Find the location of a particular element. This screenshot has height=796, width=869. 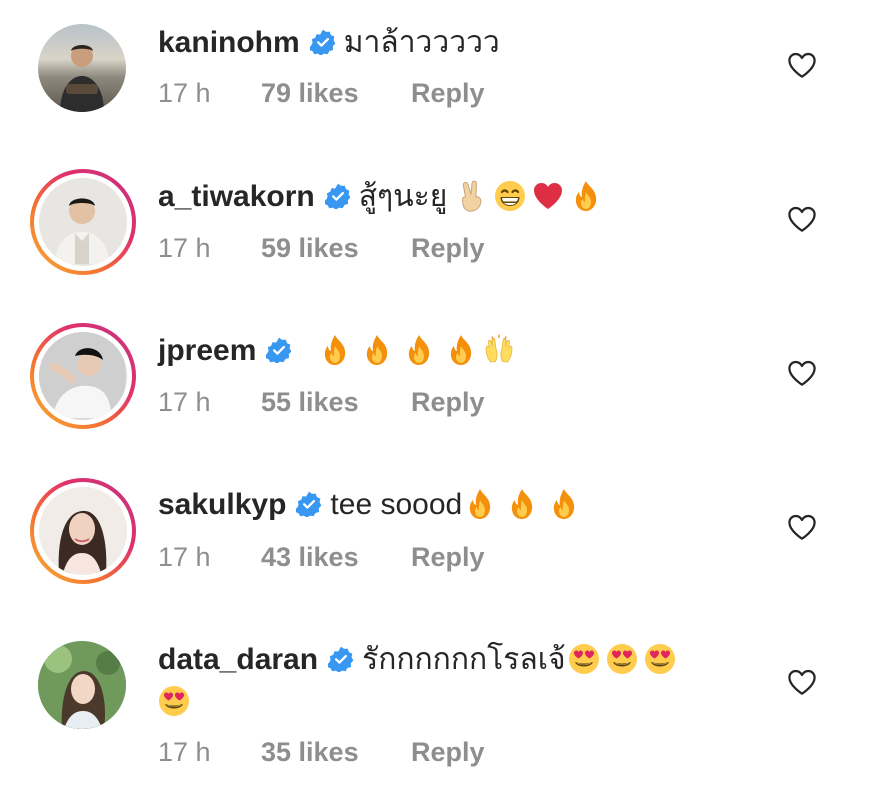

likes-count: 35 likes is located at coordinates (336, 752).